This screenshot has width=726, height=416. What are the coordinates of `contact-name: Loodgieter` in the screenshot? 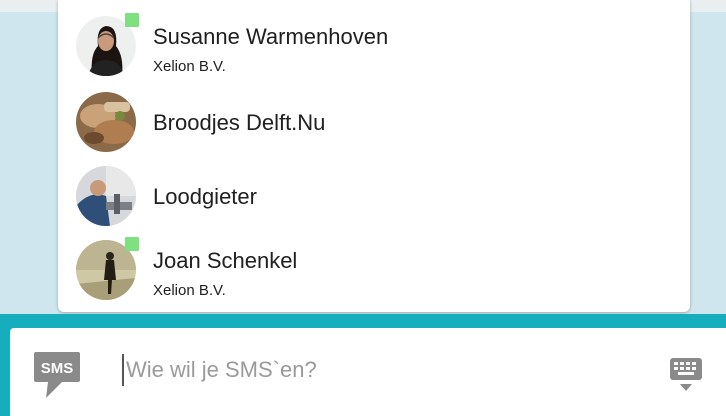 It's located at (205, 196).